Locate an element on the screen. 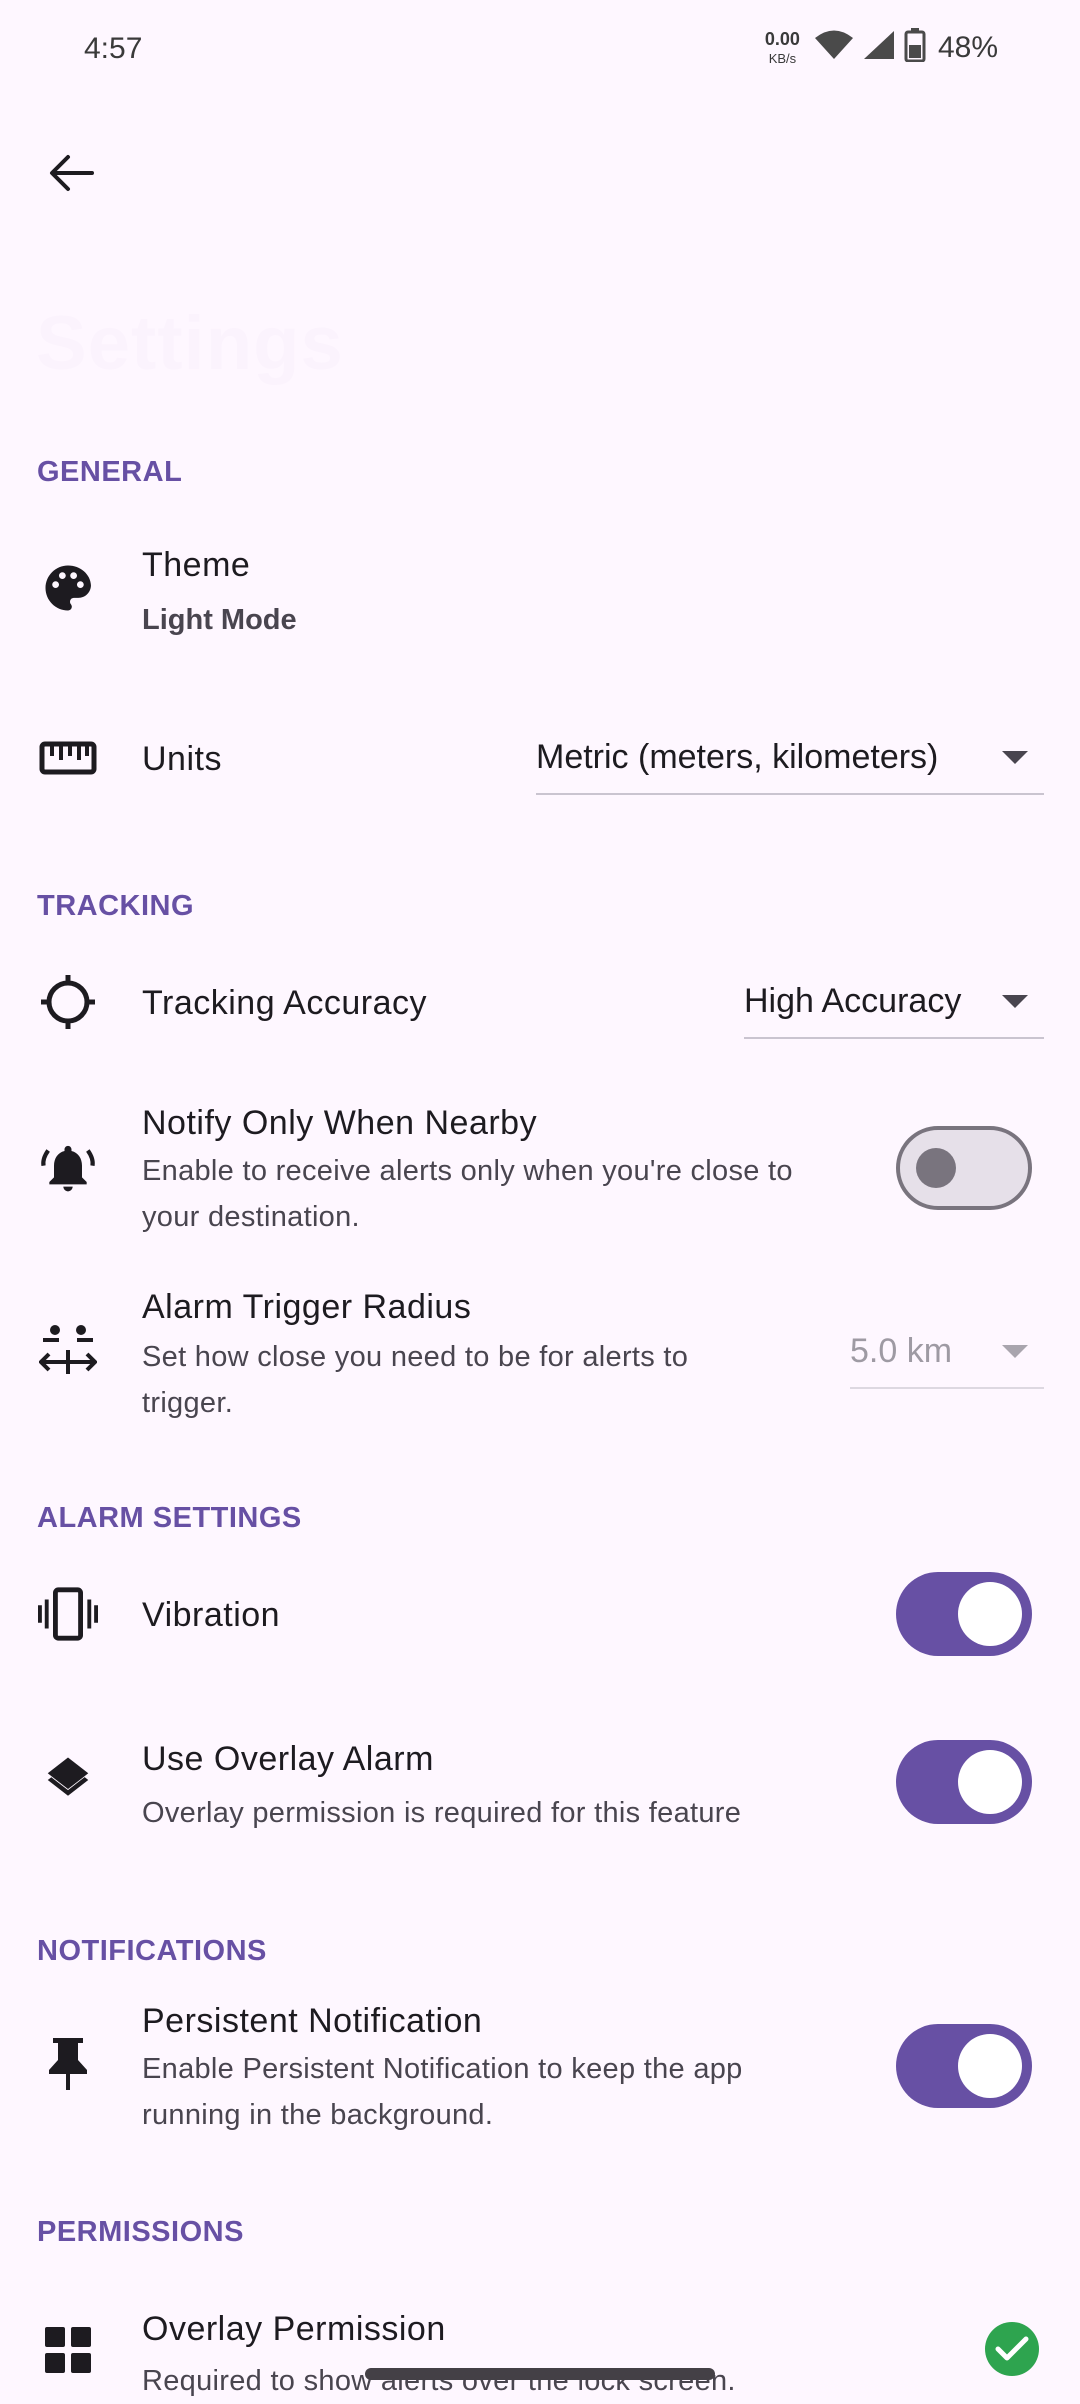  overlay-permission-title: Overlay Permission is located at coordinates (294, 2329).